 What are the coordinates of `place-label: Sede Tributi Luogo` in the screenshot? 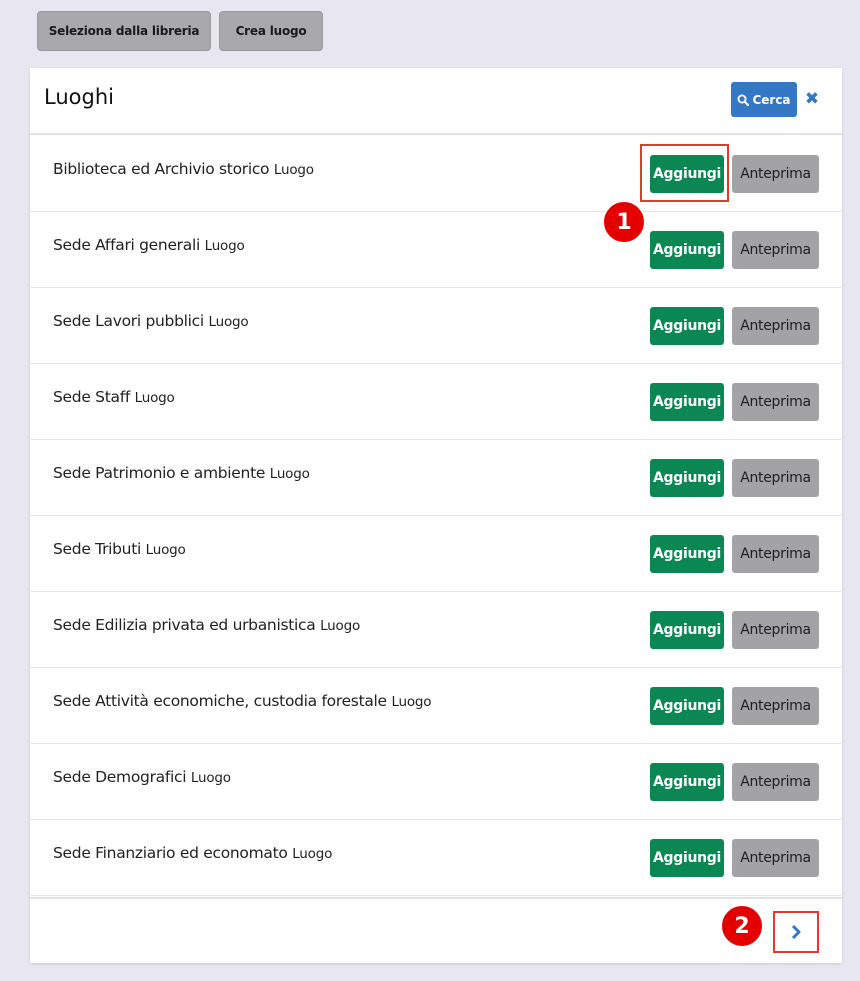 It's located at (119, 549).